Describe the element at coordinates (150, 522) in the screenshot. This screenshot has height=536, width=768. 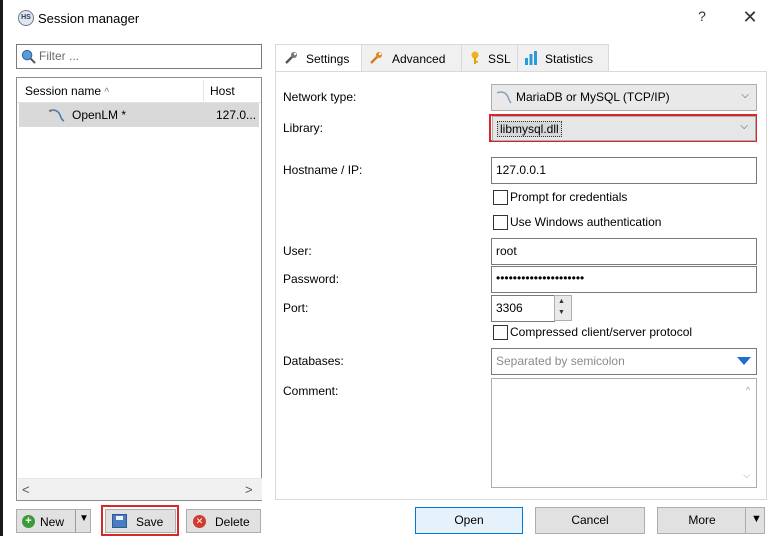
I see `save-button-label: Save` at that location.